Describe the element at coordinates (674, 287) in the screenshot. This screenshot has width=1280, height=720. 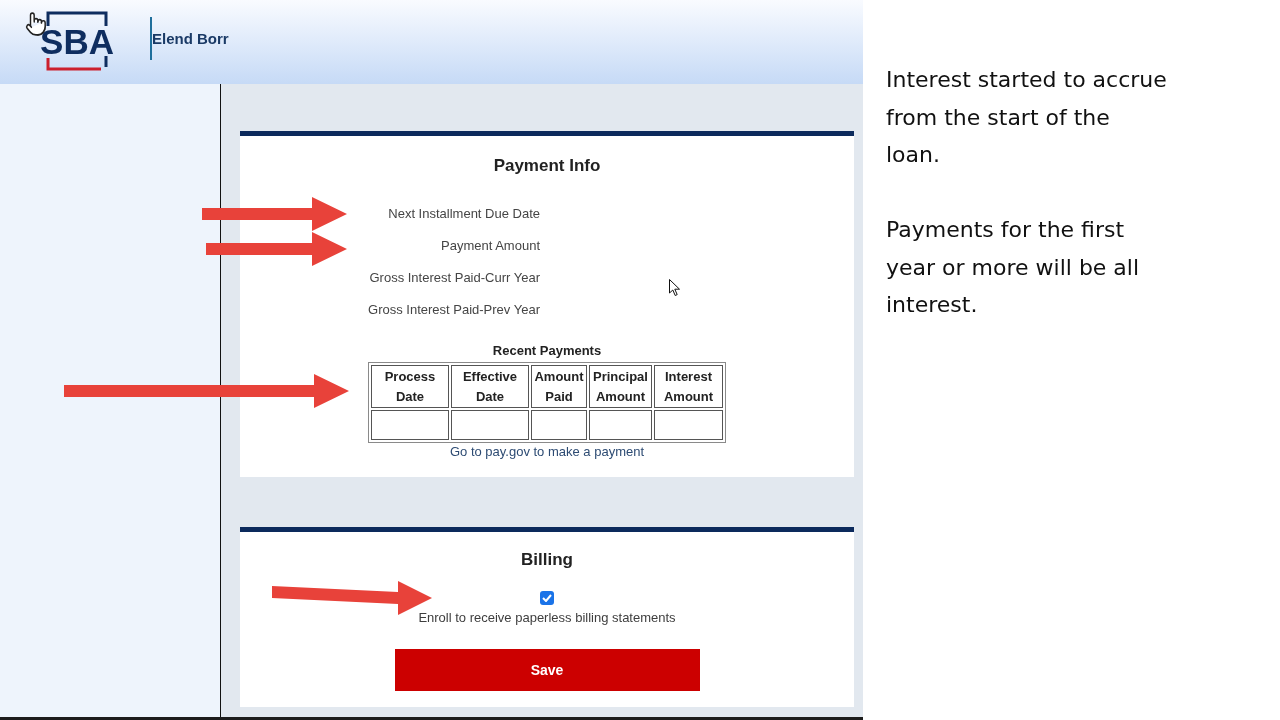
I see `mouse-pointer-icon` at that location.